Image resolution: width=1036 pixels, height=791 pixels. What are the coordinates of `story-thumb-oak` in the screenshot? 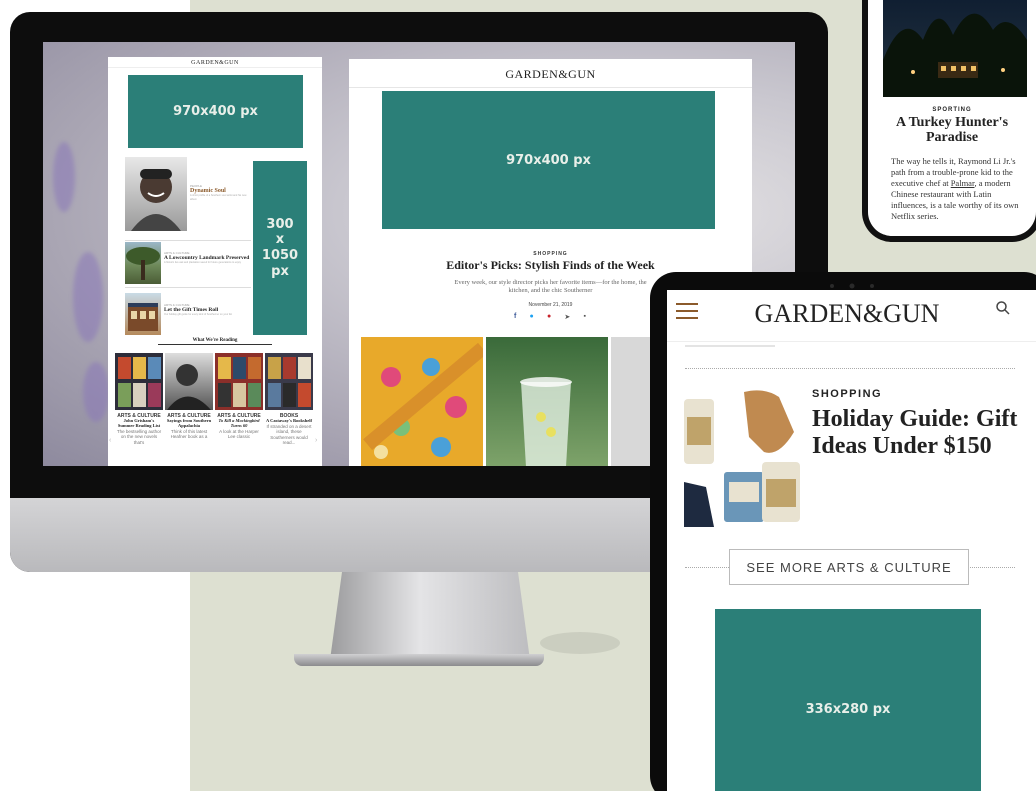 It's located at (143, 263).